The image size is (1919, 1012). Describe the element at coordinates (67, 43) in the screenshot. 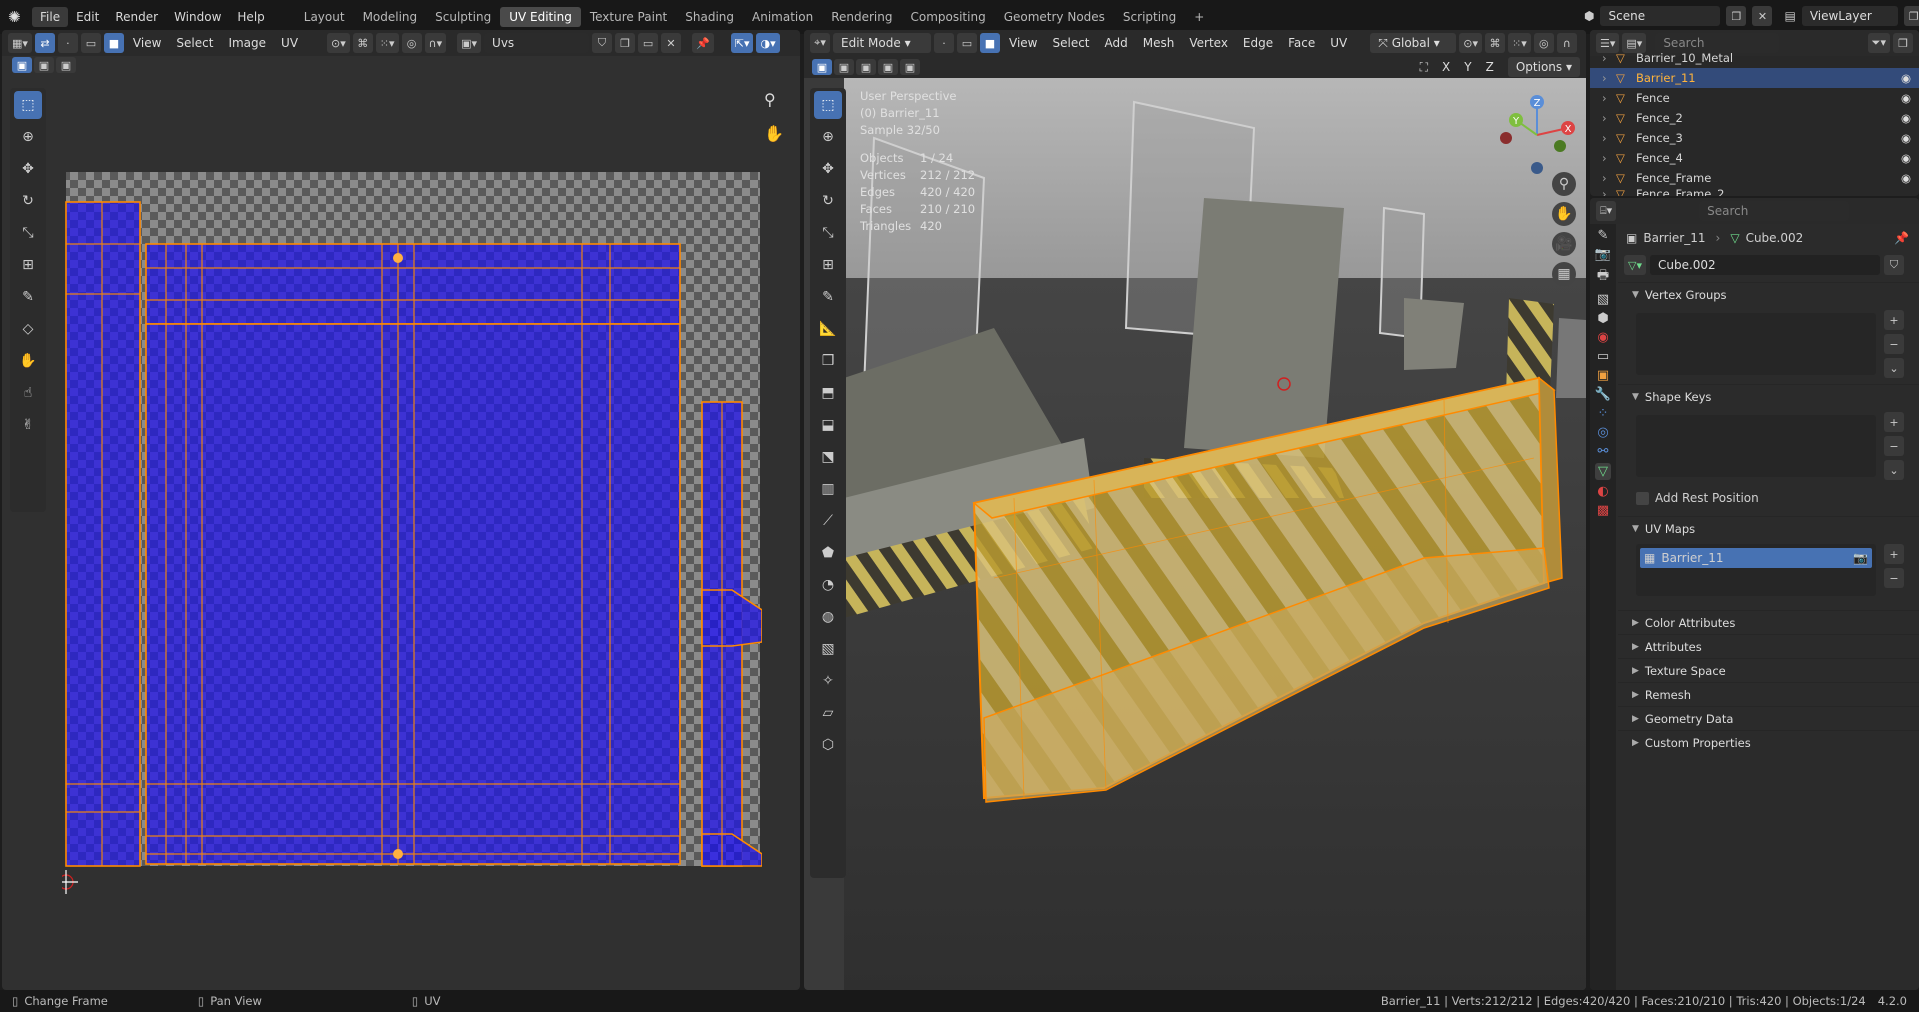

I see `vertex-select-icon: ·` at that location.